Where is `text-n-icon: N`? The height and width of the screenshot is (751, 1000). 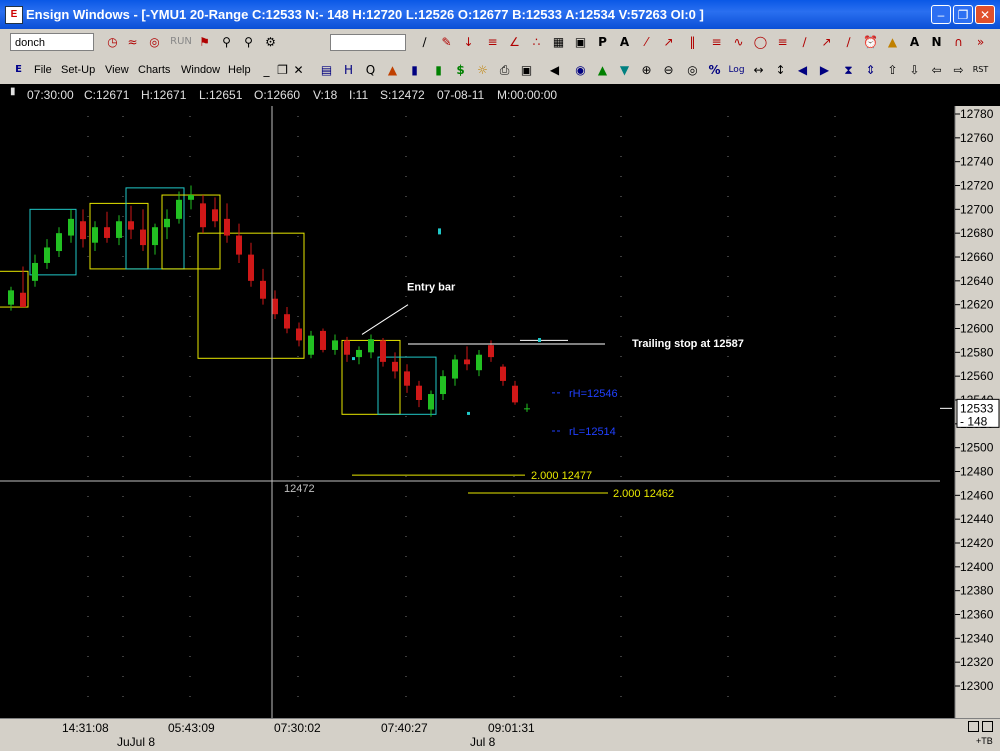 text-n-icon: N is located at coordinates (936, 42).